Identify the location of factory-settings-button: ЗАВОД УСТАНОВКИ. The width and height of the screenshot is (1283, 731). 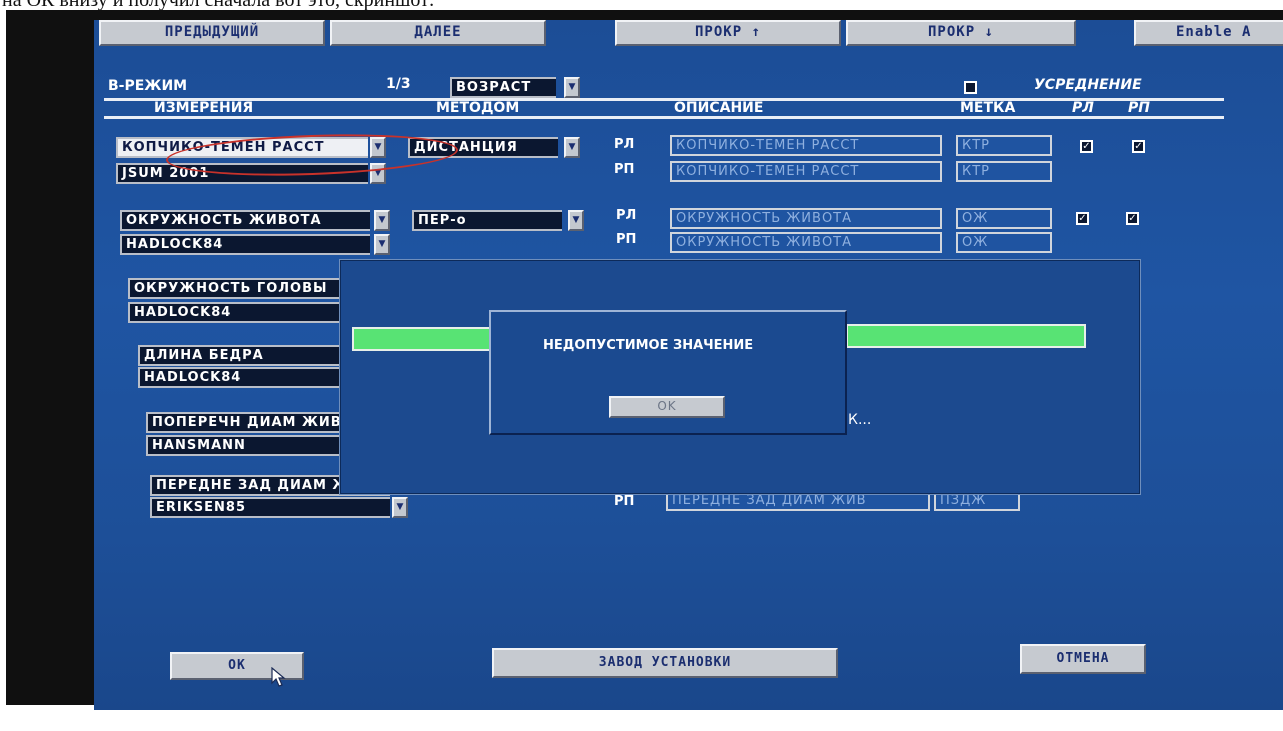
(665, 663).